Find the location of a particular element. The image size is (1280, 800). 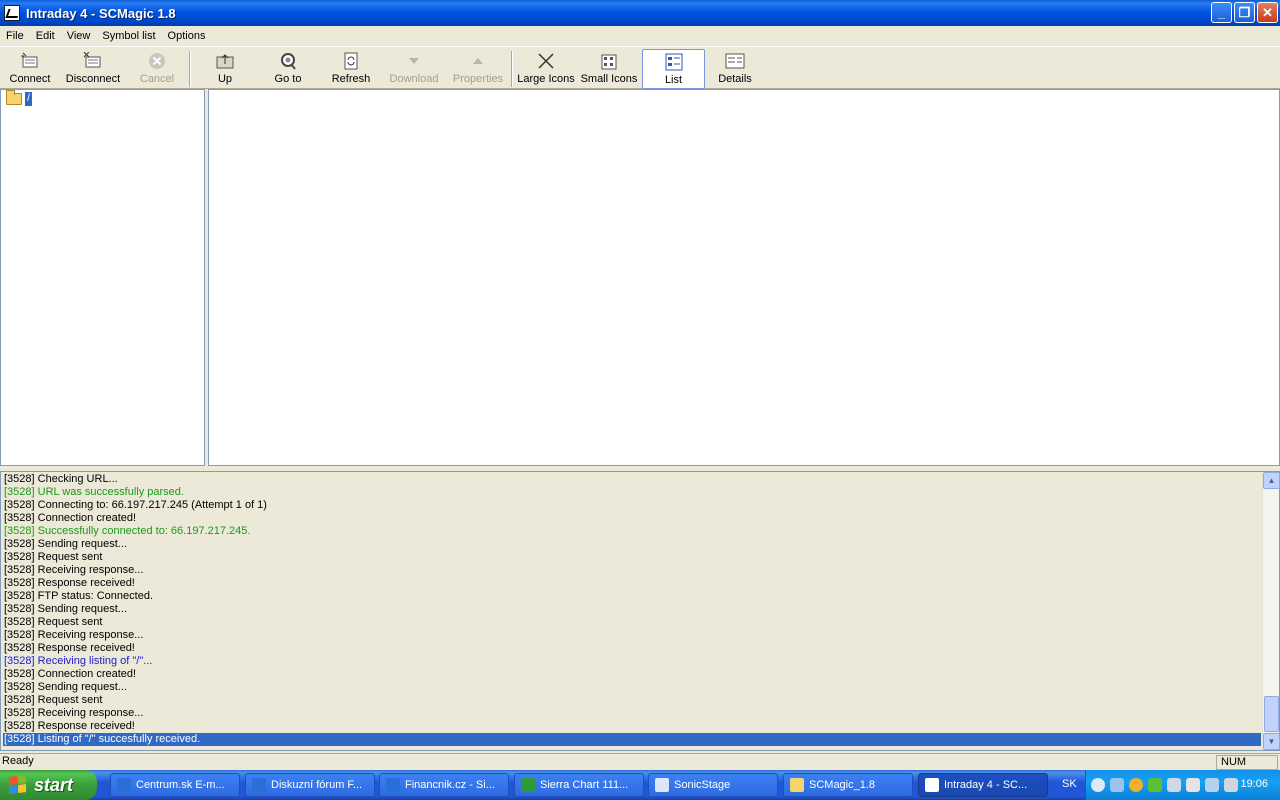

up-button: Up is located at coordinates (225, 69).